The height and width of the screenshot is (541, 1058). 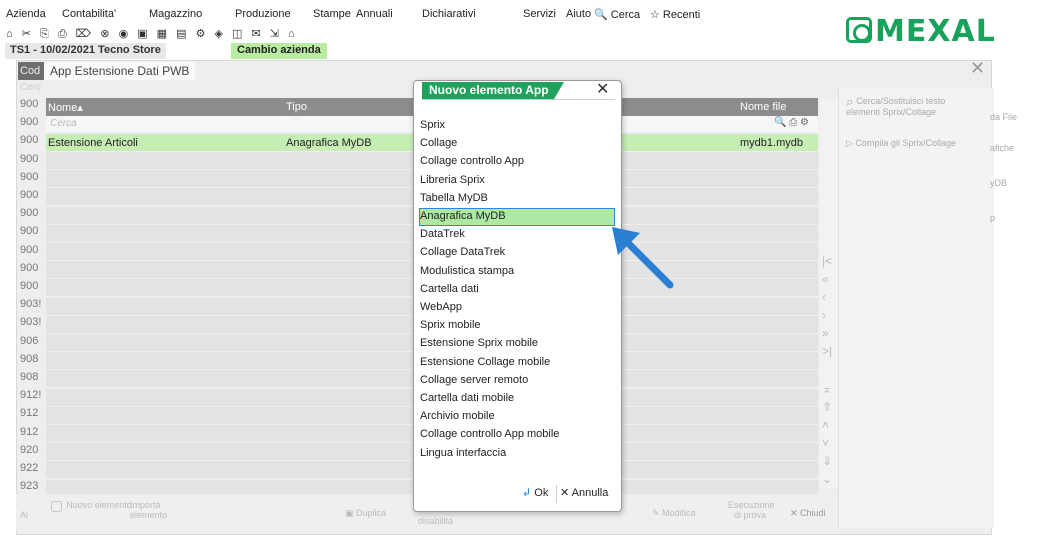 What do you see at coordinates (578, 14) in the screenshot?
I see `menu-aiuto: Aiuto` at bounding box center [578, 14].